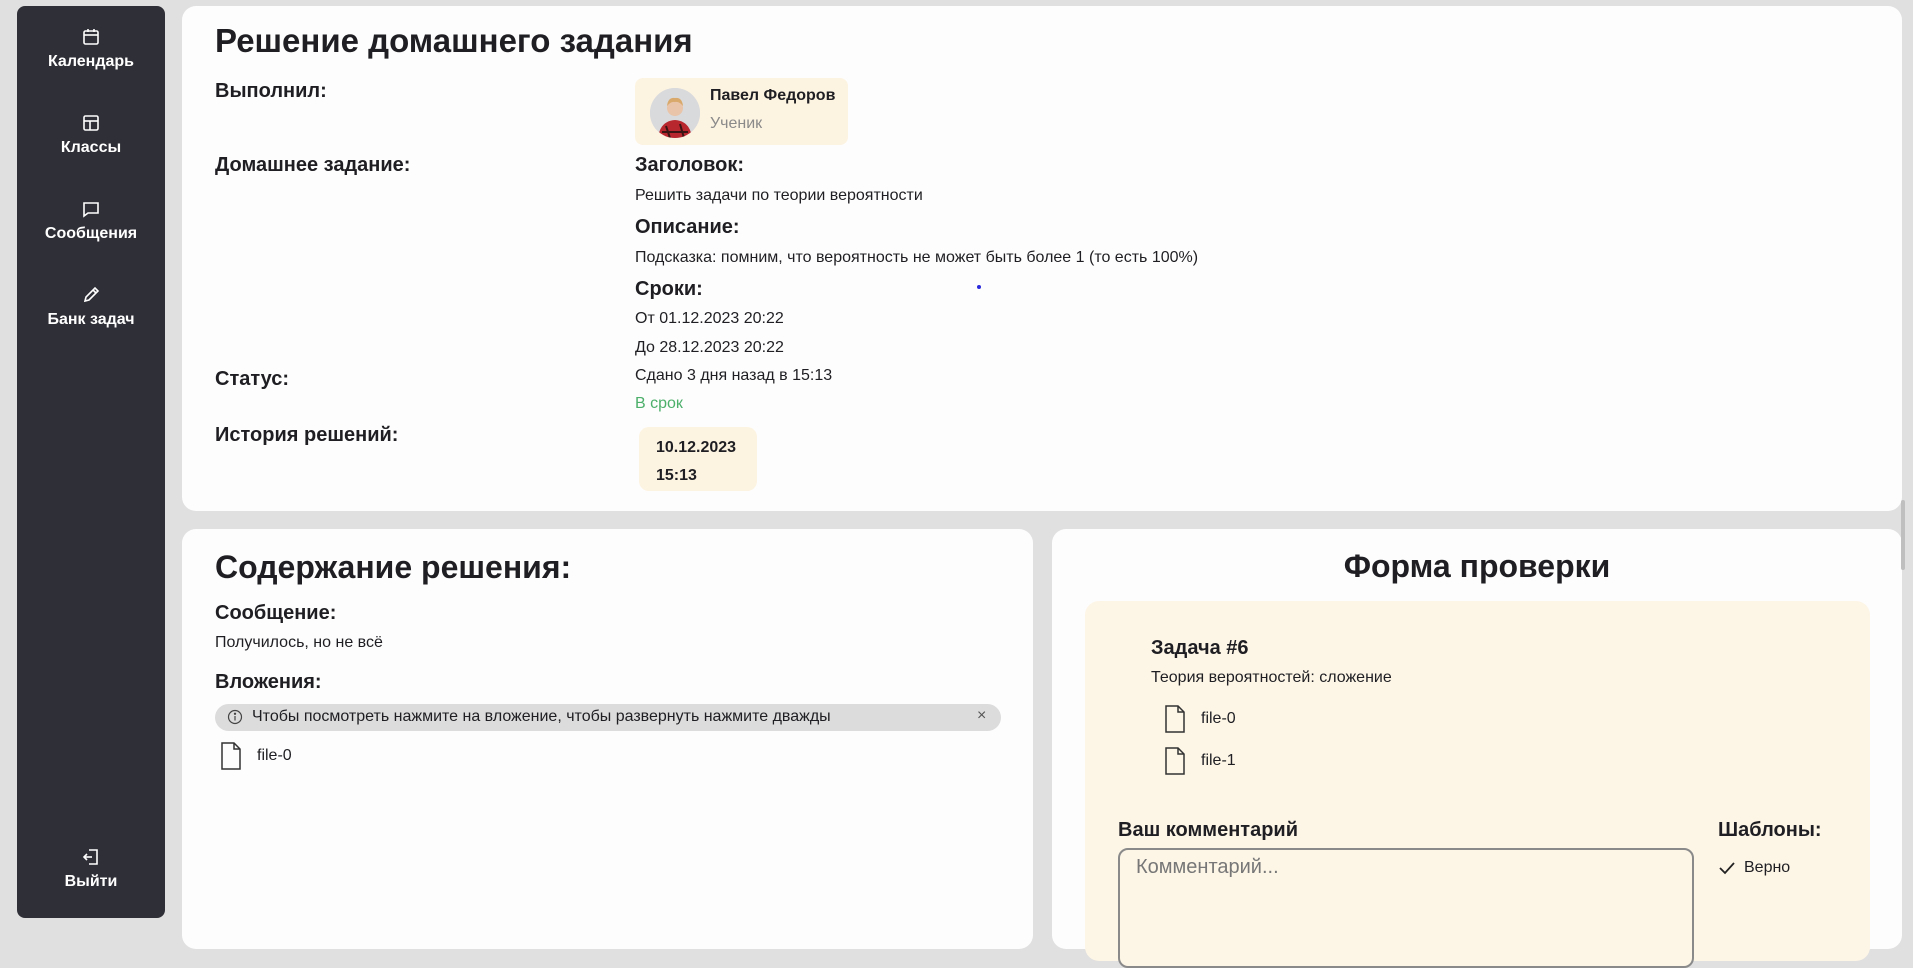  I want to click on check-form-title: Форма проверки, so click(1477, 566).